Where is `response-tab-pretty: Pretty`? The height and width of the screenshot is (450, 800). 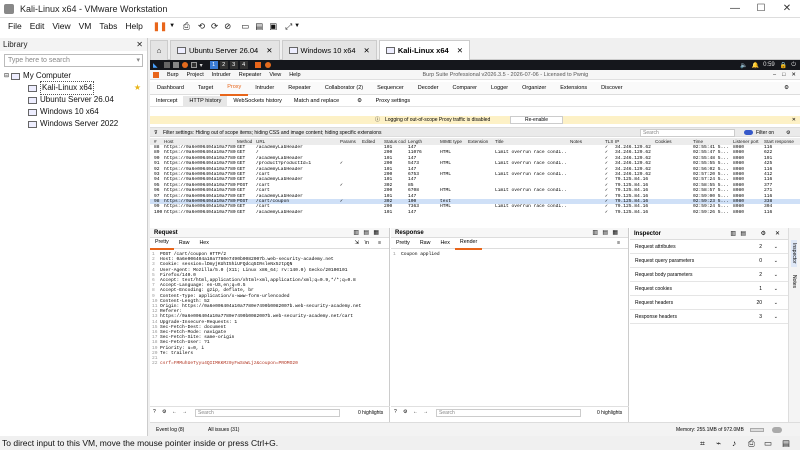 response-tab-pretty: Pretty is located at coordinates (403, 243).